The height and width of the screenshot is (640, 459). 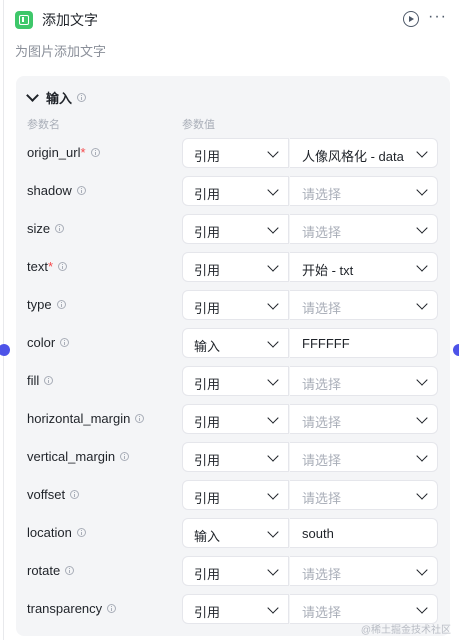 What do you see at coordinates (411, 19) in the screenshot?
I see `play-icon` at bounding box center [411, 19].